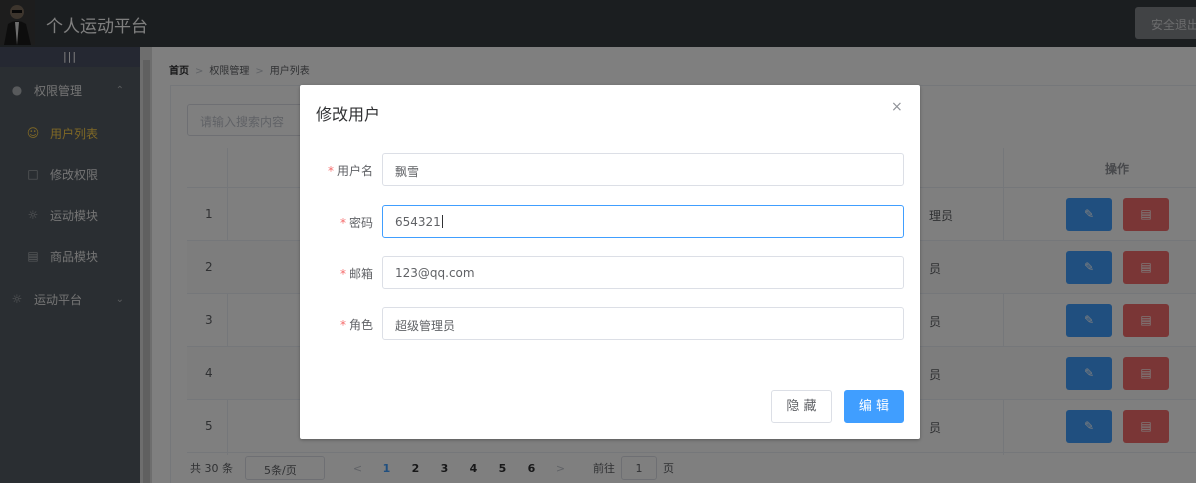 The image size is (1196, 483). I want to click on password-field: 654321, so click(643, 221).